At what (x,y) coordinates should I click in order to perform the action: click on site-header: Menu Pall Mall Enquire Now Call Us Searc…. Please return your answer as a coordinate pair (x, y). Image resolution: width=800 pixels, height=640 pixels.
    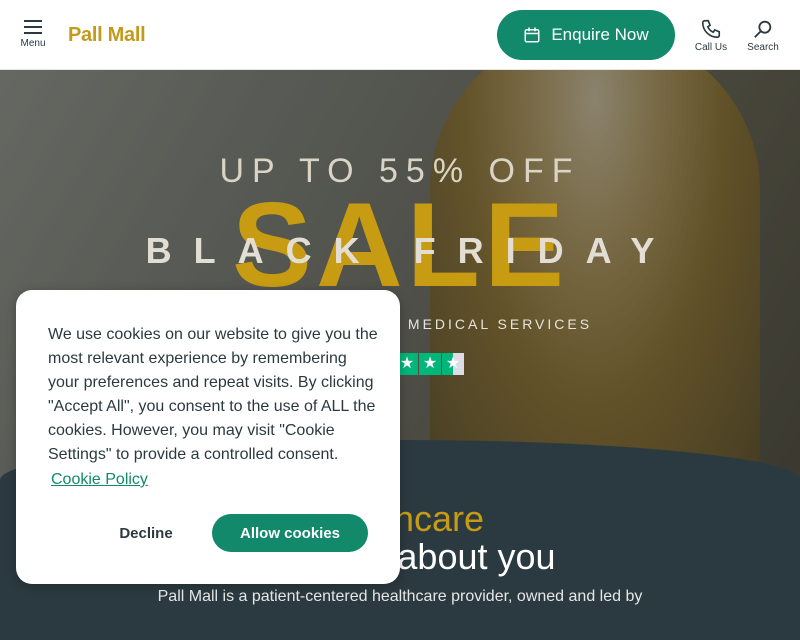
    Looking at the image, I should click on (400, 35).